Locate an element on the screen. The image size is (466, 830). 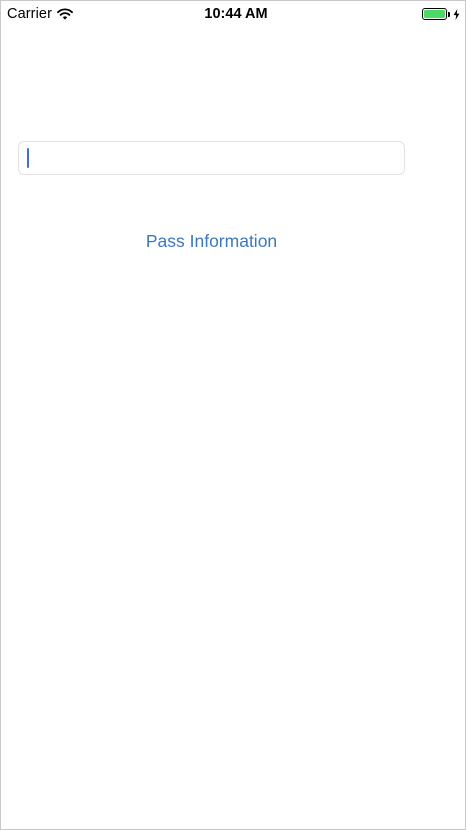
status-time: 10:44 AM is located at coordinates (236, 14).